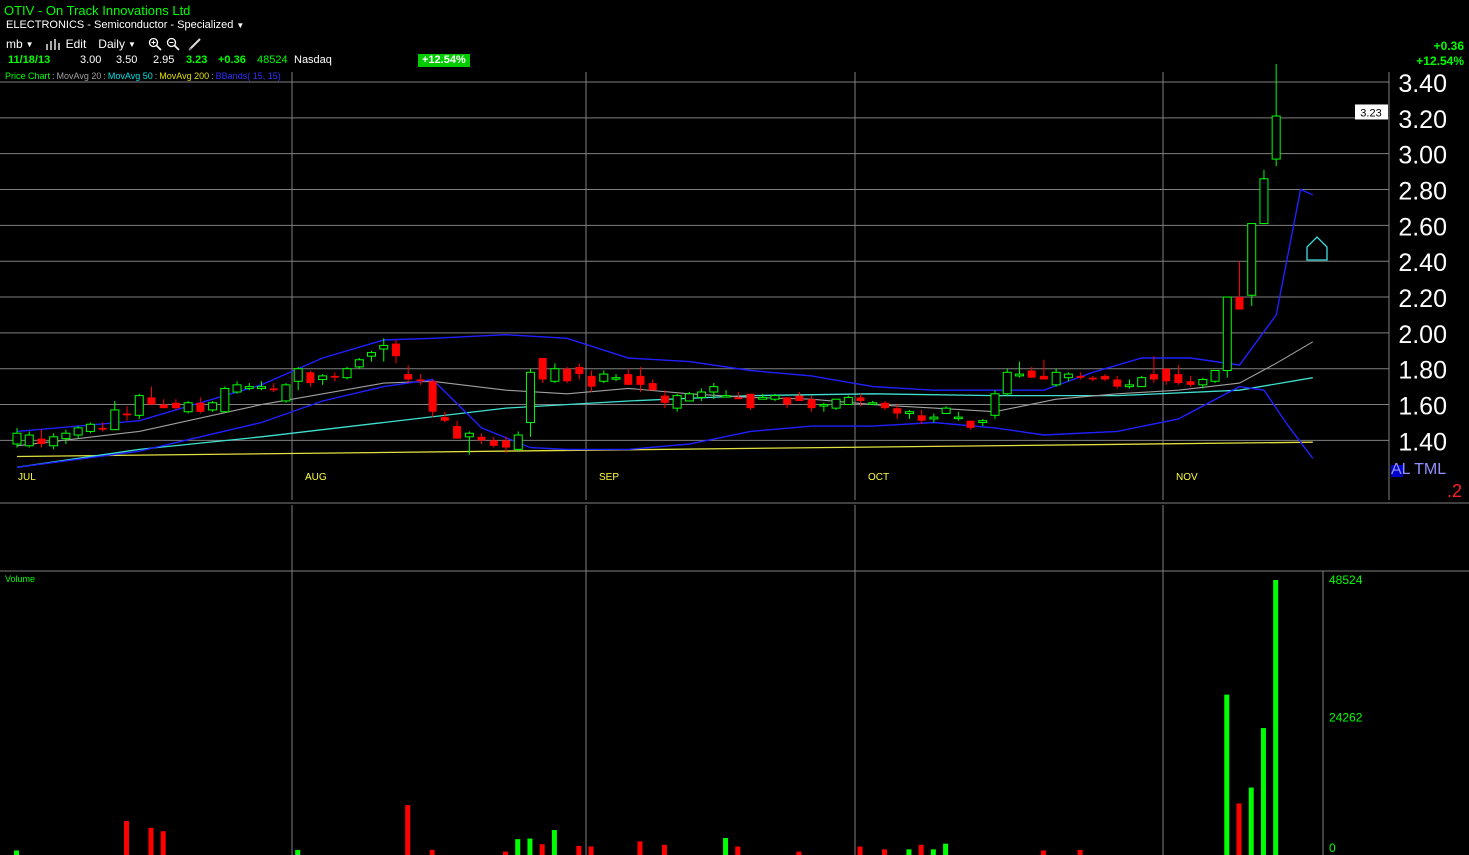 The image size is (1469, 855). What do you see at coordinates (1422, 442) in the screenshot?
I see `price-tick-label: 1.40` at bounding box center [1422, 442].